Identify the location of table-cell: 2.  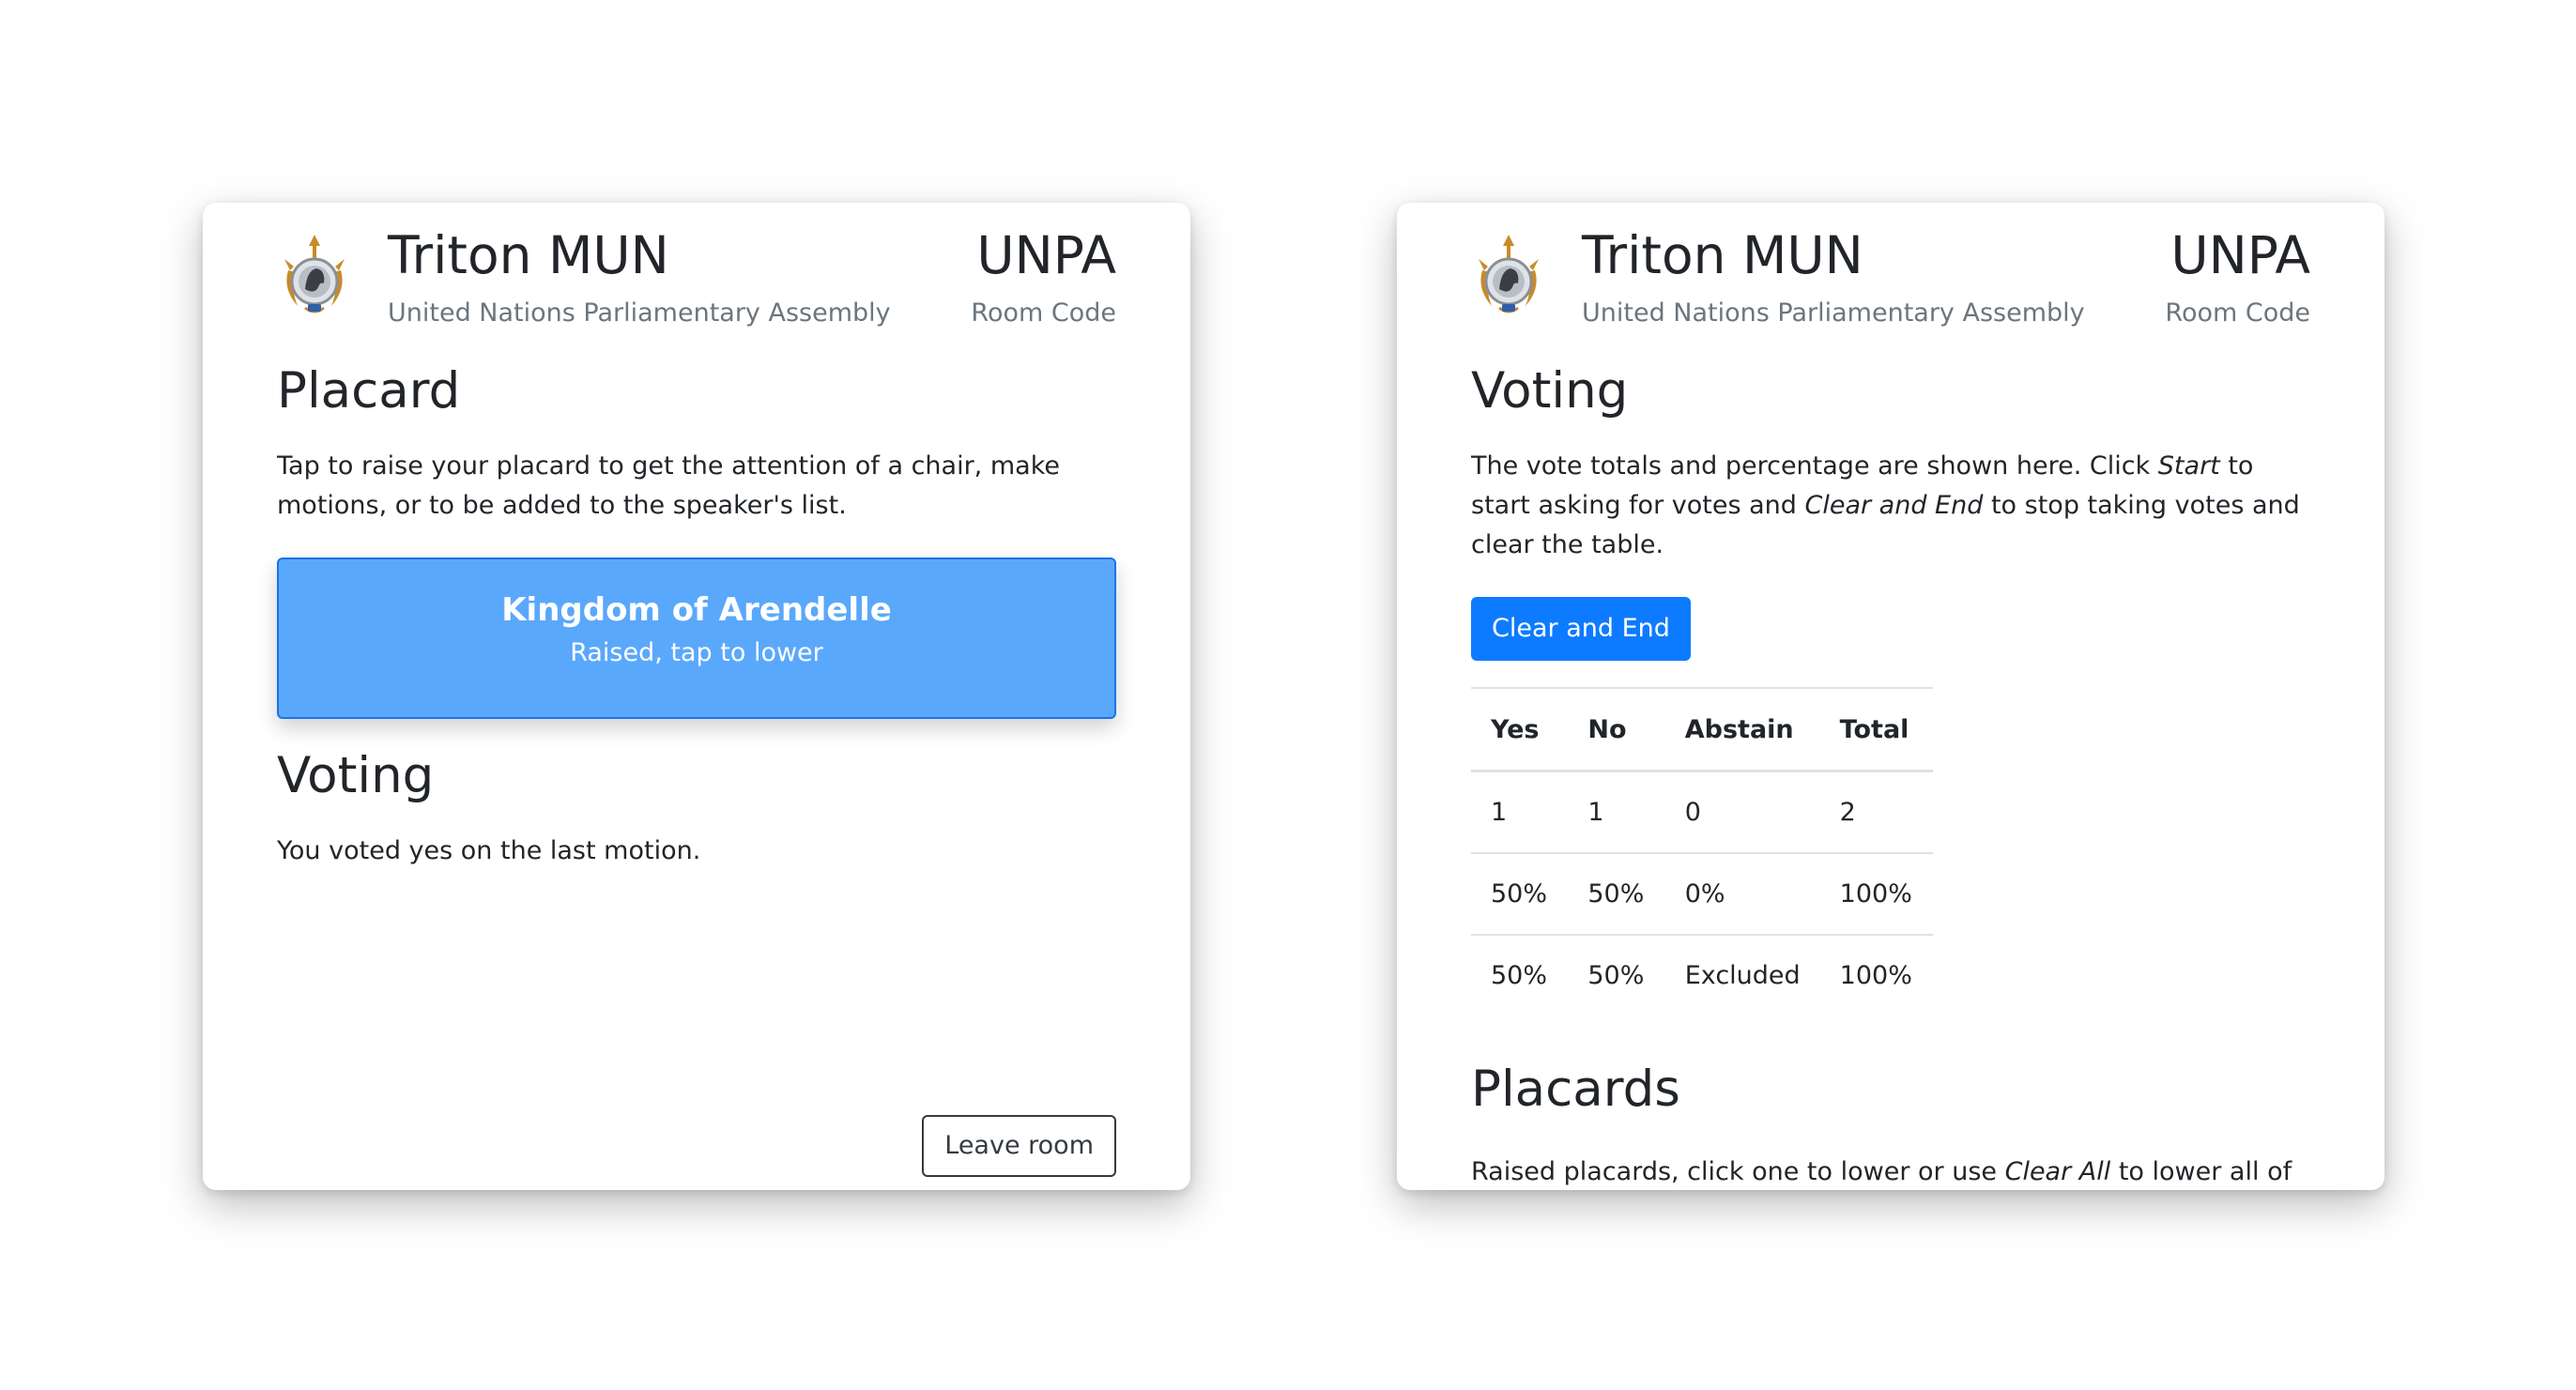
(1877, 812).